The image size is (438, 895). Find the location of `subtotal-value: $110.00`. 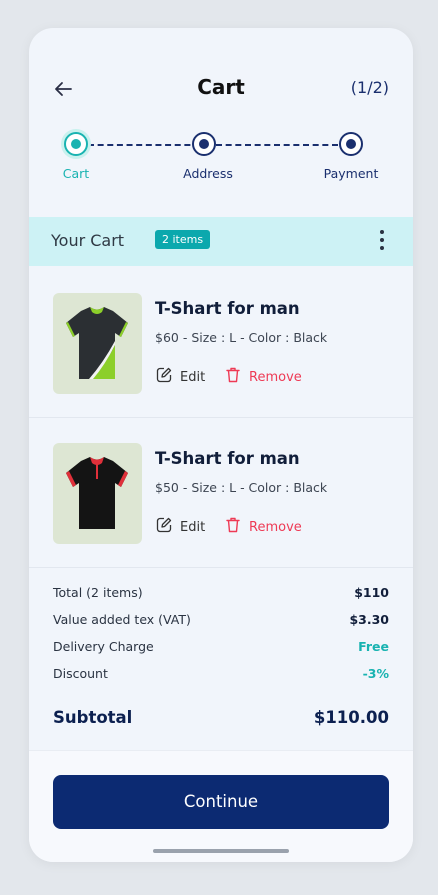

subtotal-value: $110.00 is located at coordinates (351, 717).